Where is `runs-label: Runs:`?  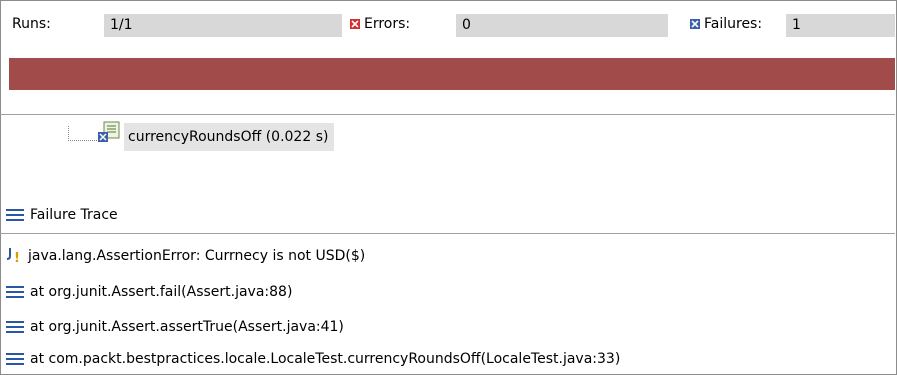
runs-label: Runs: is located at coordinates (31, 24).